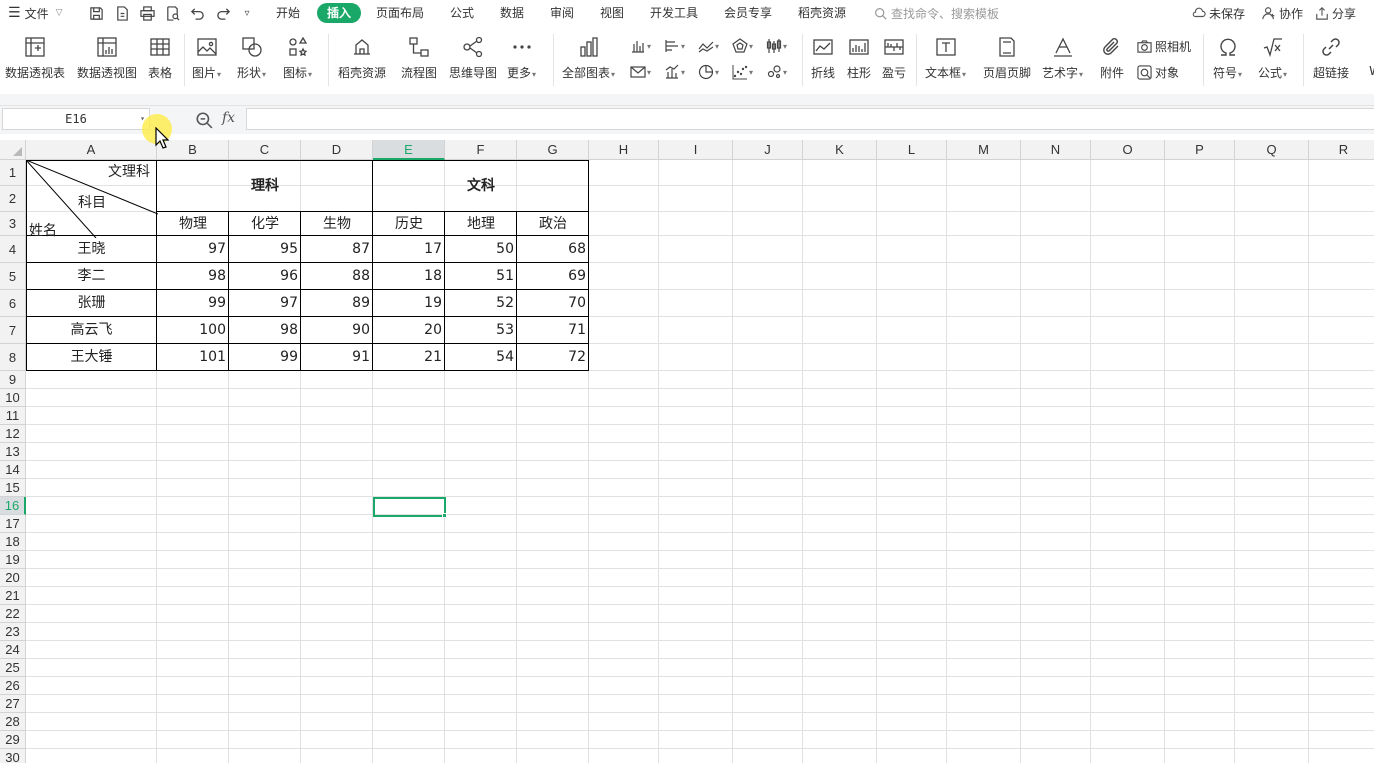 The image size is (1374, 763). Describe the element at coordinates (13, 722) in the screenshot. I see `row-header-28: 28` at that location.